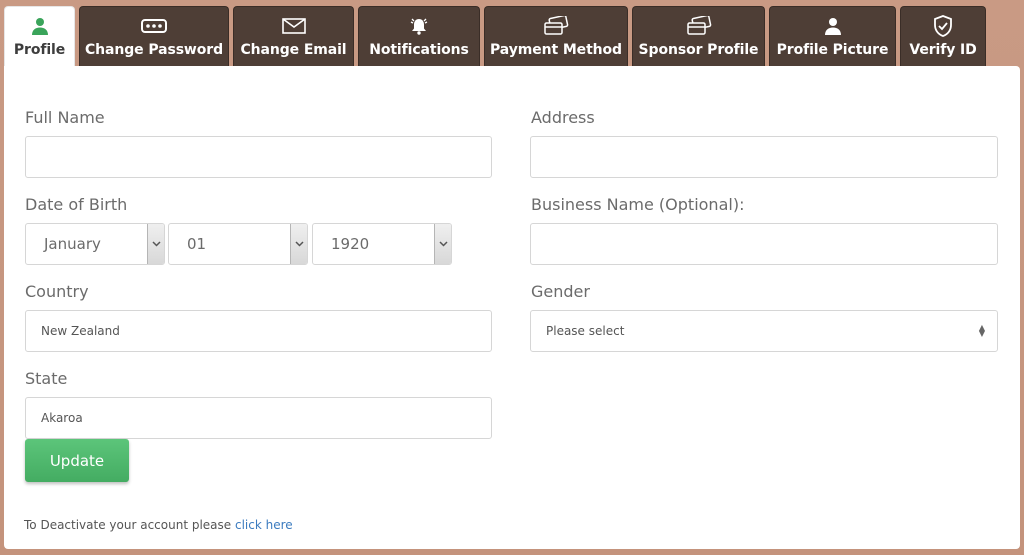 The width and height of the screenshot is (1024, 555). I want to click on tab-notifications: Notifications, so click(419, 37).